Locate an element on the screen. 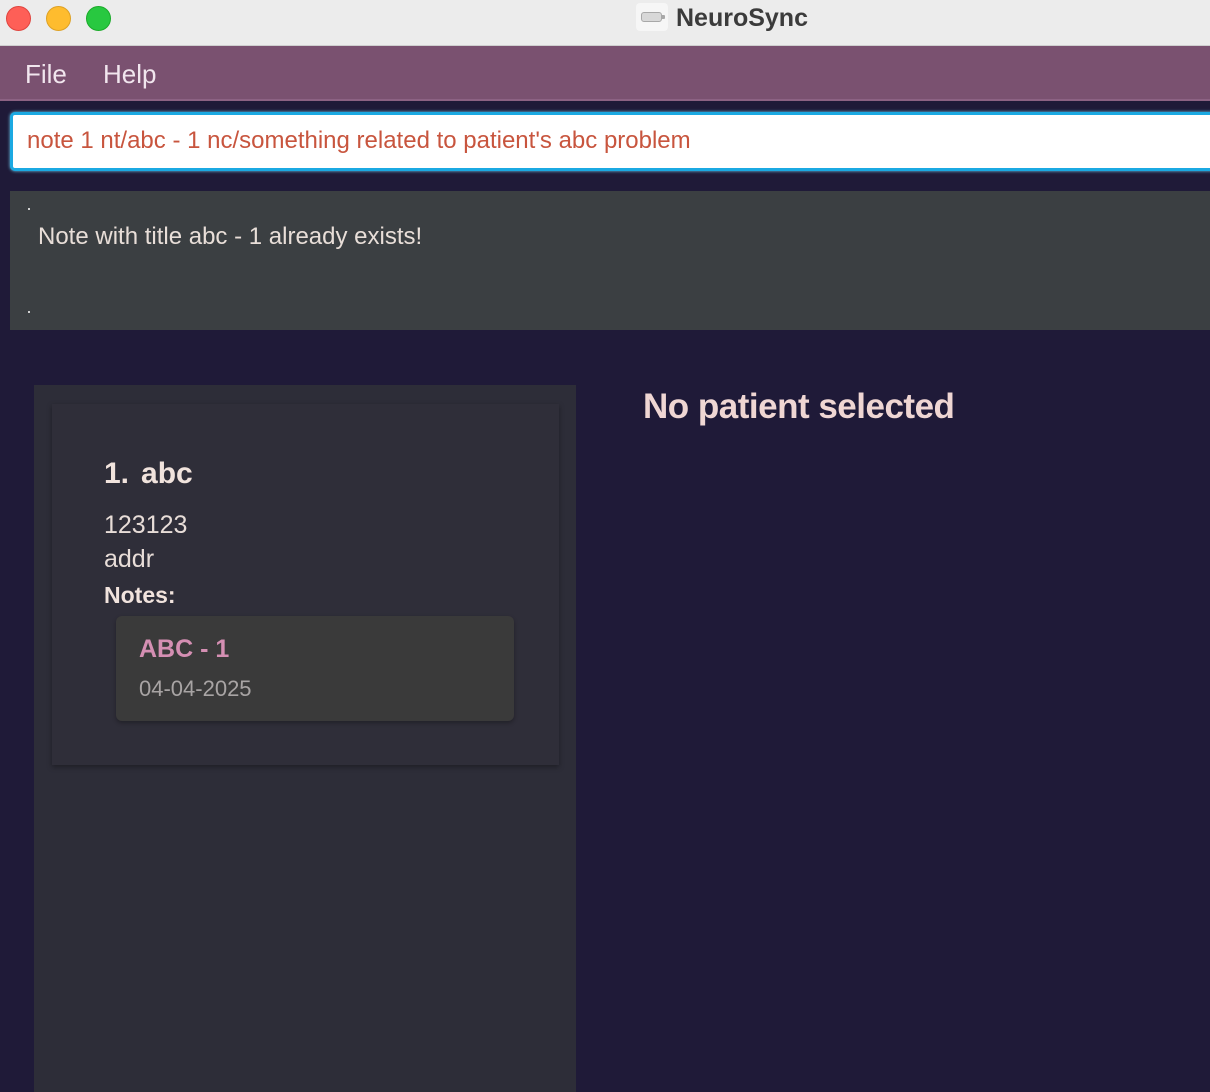  notes-label: Notes: is located at coordinates (140, 595).